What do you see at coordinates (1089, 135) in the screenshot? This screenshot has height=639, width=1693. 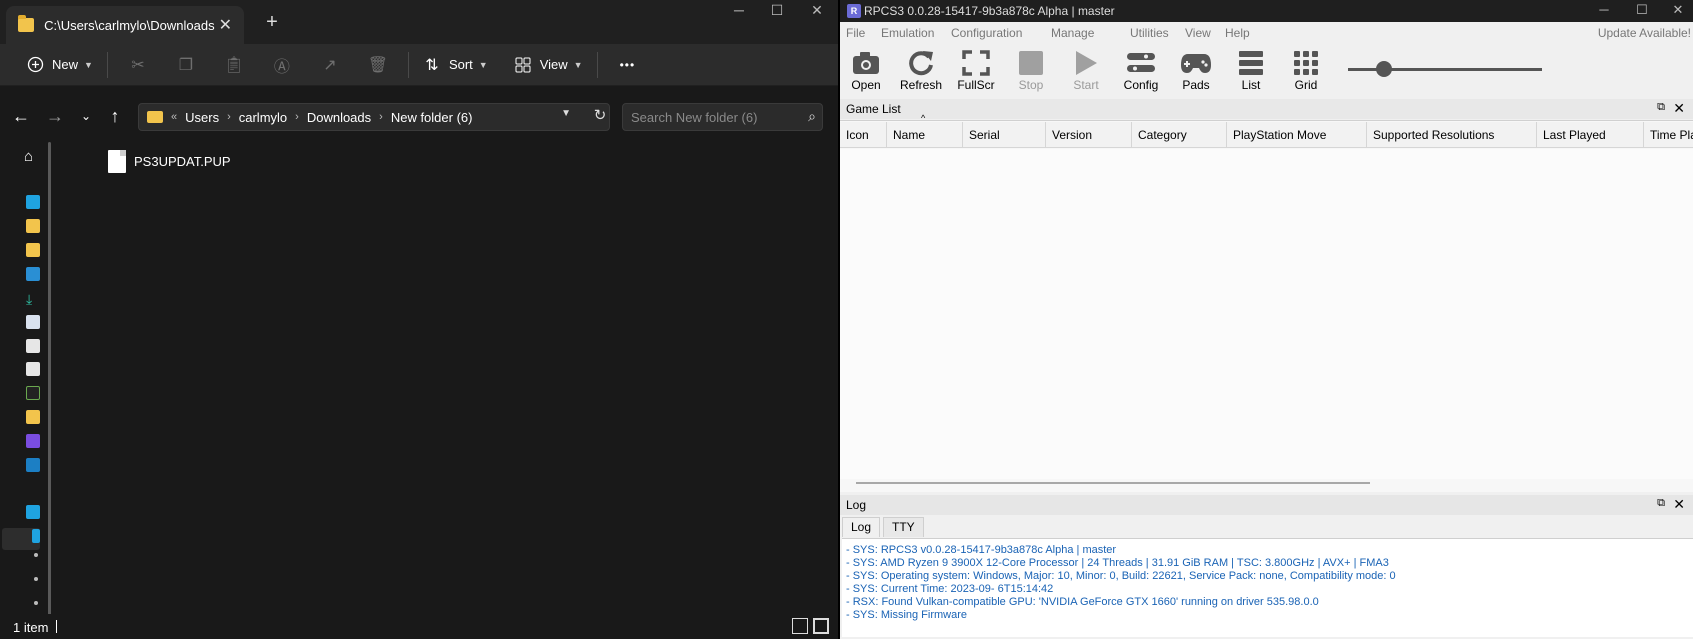 I see `column-header-version: Version` at bounding box center [1089, 135].